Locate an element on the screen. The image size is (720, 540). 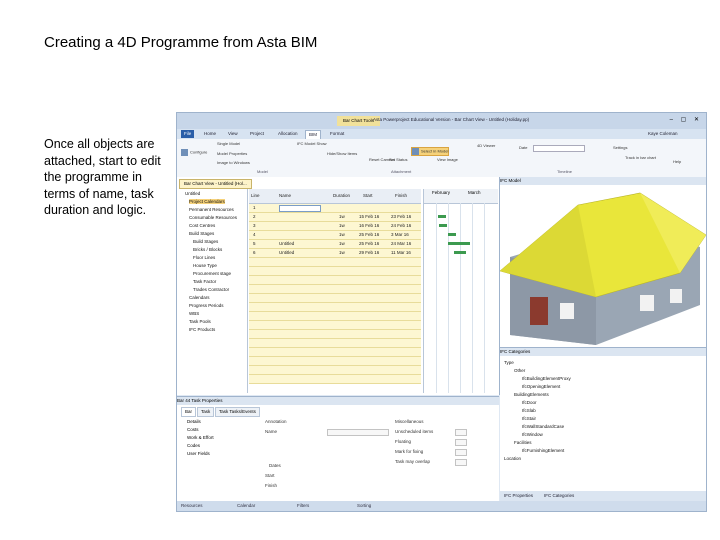
category-item: IfcWallStandardCase is located at coordinates (543, 426).